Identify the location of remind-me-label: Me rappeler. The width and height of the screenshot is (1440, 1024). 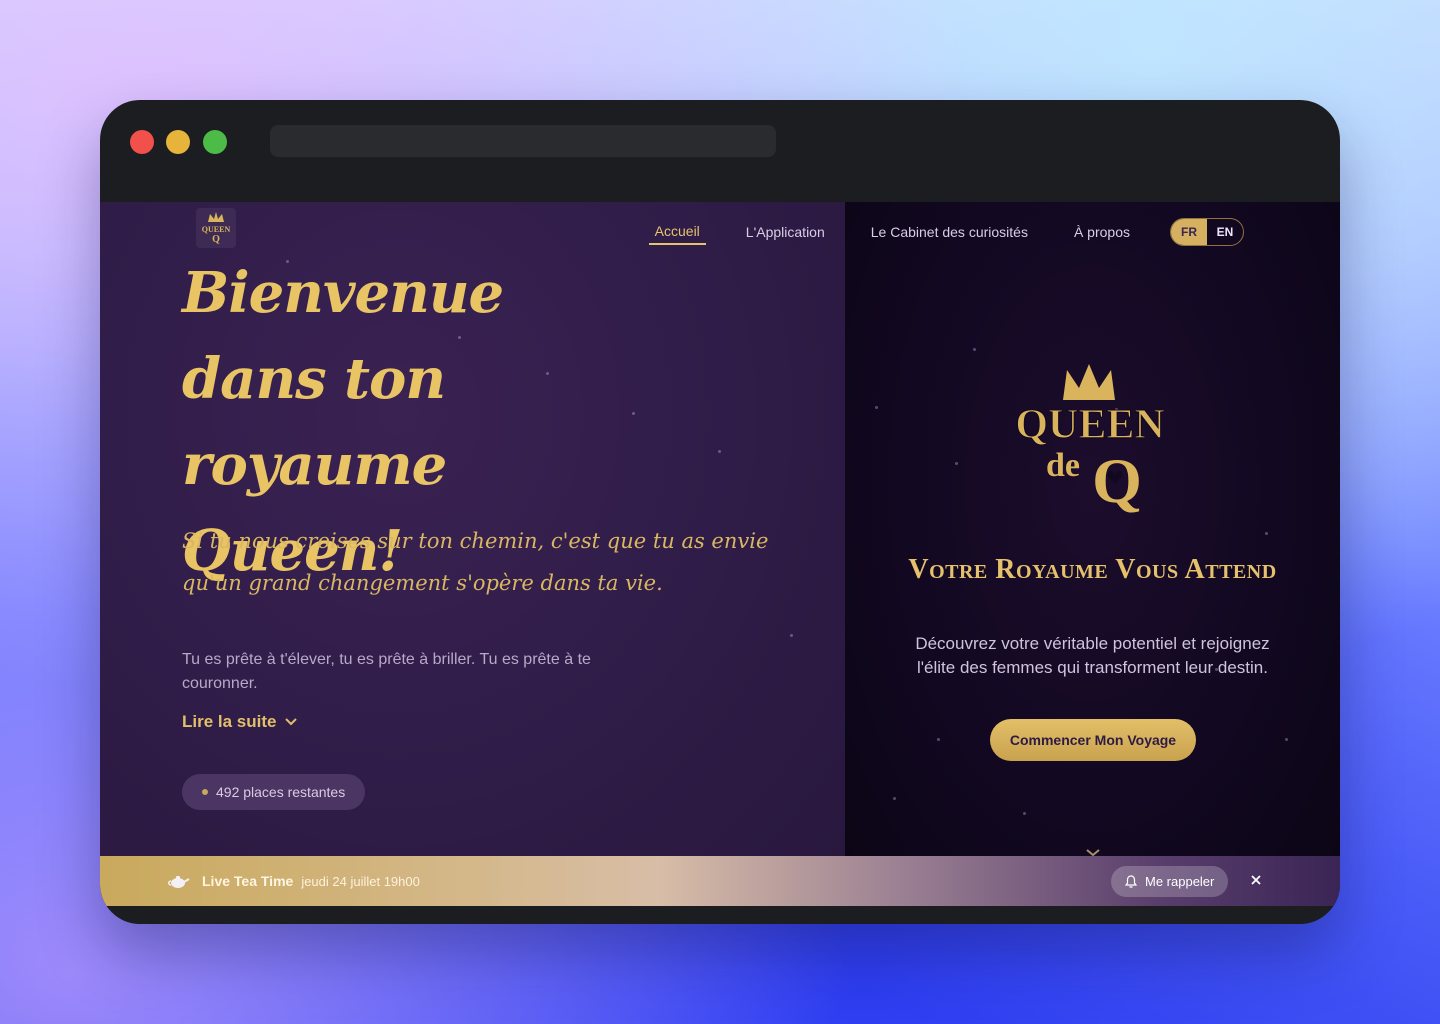
(1180, 881).